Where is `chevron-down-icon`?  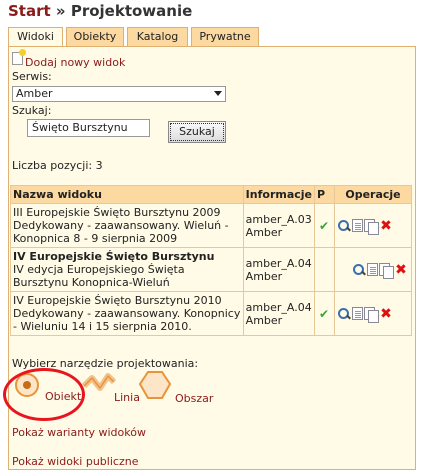 chevron-down-icon is located at coordinates (218, 93).